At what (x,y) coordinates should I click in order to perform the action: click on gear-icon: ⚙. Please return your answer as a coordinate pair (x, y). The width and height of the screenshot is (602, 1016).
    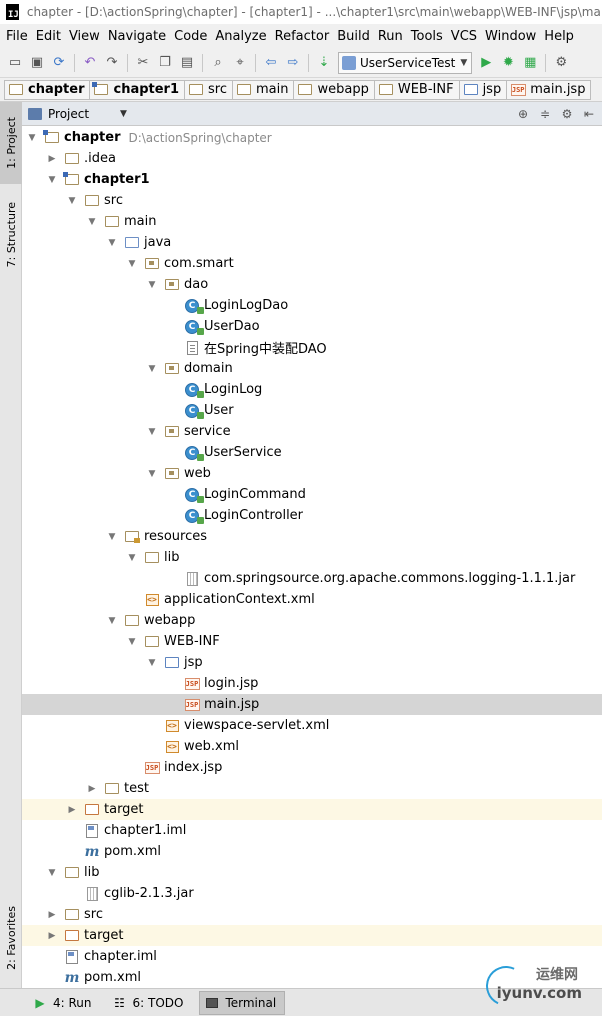
    Looking at the image, I should click on (567, 114).